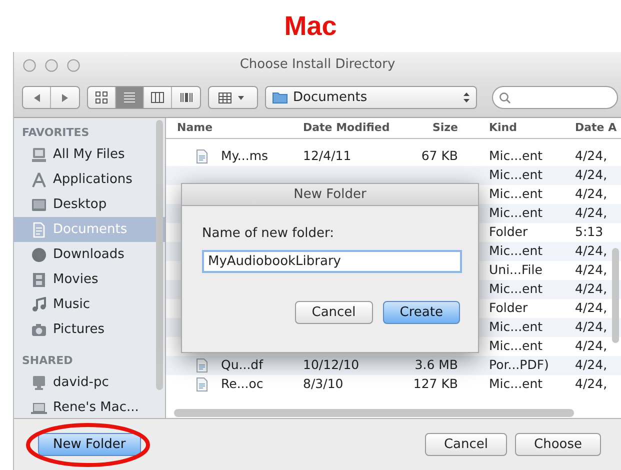 The image size is (621, 470). Describe the element at coordinates (330, 195) in the screenshot. I see `dialog-title: New Folder` at that location.